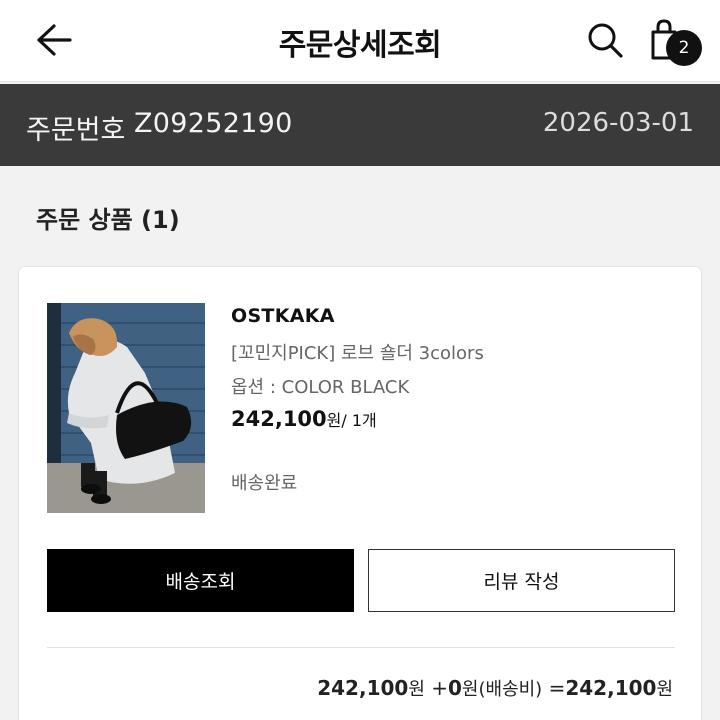  I want to click on section-title: 주문 상품 (1), so click(108, 217).